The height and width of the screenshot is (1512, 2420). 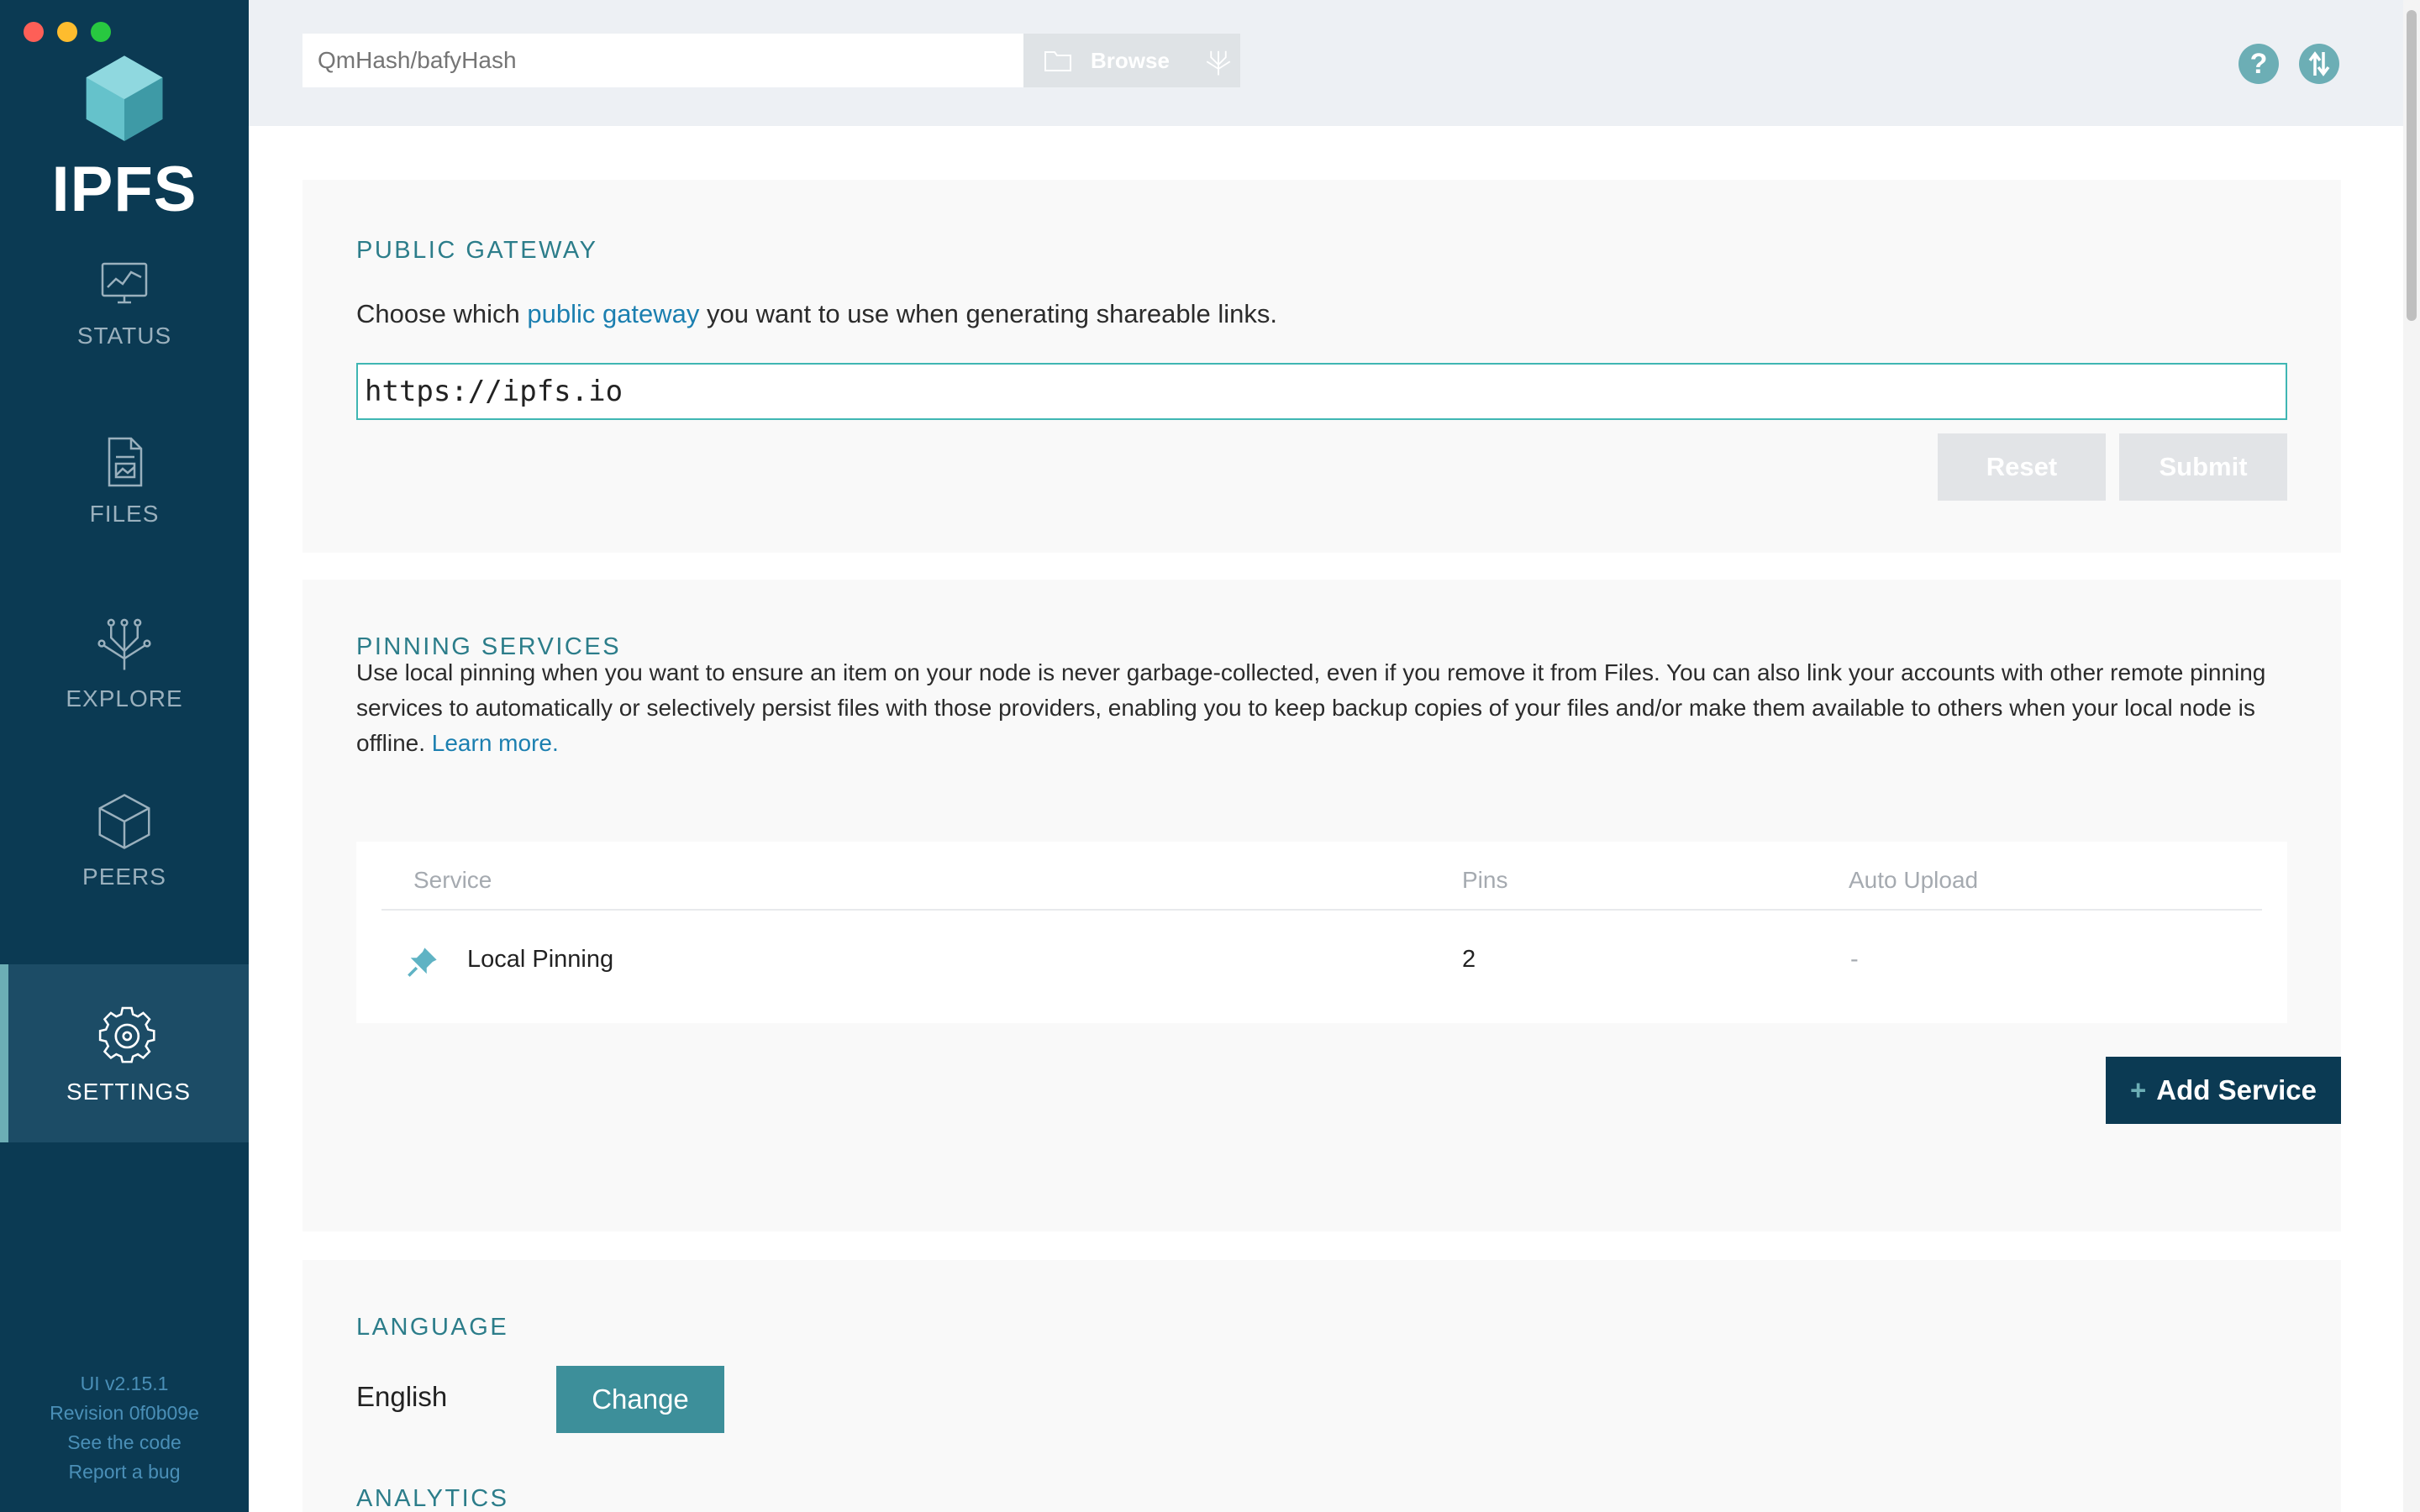 I want to click on nav-item-settings: SETTINGS, so click(x=124, y=1053).